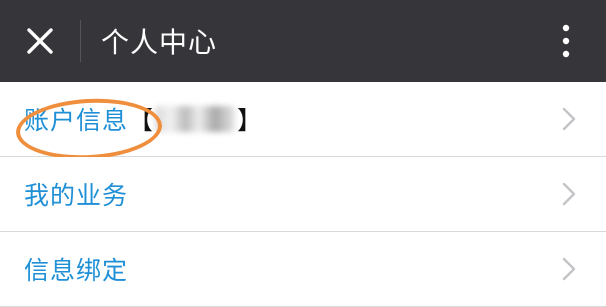 The width and height of the screenshot is (606, 307). What do you see at coordinates (250, 120) in the screenshot?
I see `bracket-close: 】` at bounding box center [250, 120].